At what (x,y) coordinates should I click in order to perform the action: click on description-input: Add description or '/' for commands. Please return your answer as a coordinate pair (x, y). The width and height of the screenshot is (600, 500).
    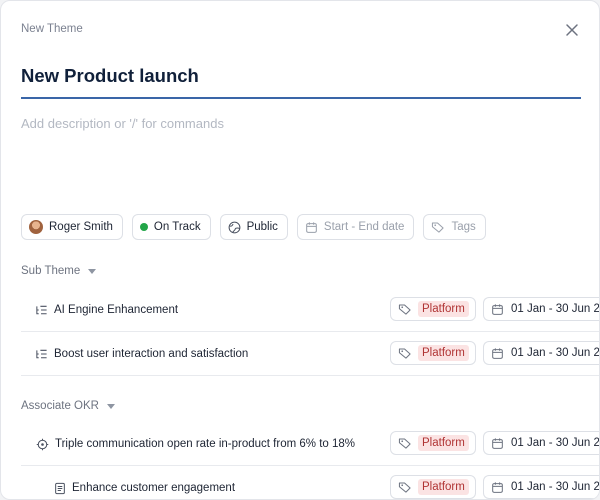
    Looking at the image, I should click on (122, 123).